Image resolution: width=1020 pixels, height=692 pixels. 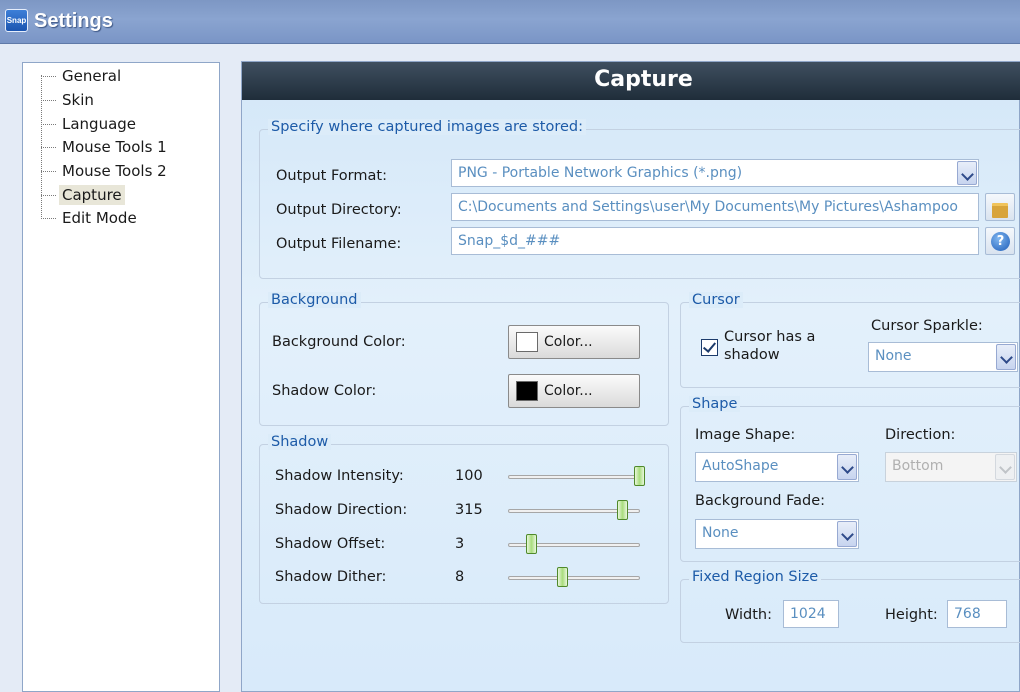 What do you see at coordinates (943, 357) in the screenshot?
I see `cursor-sparkle-select: None` at bounding box center [943, 357].